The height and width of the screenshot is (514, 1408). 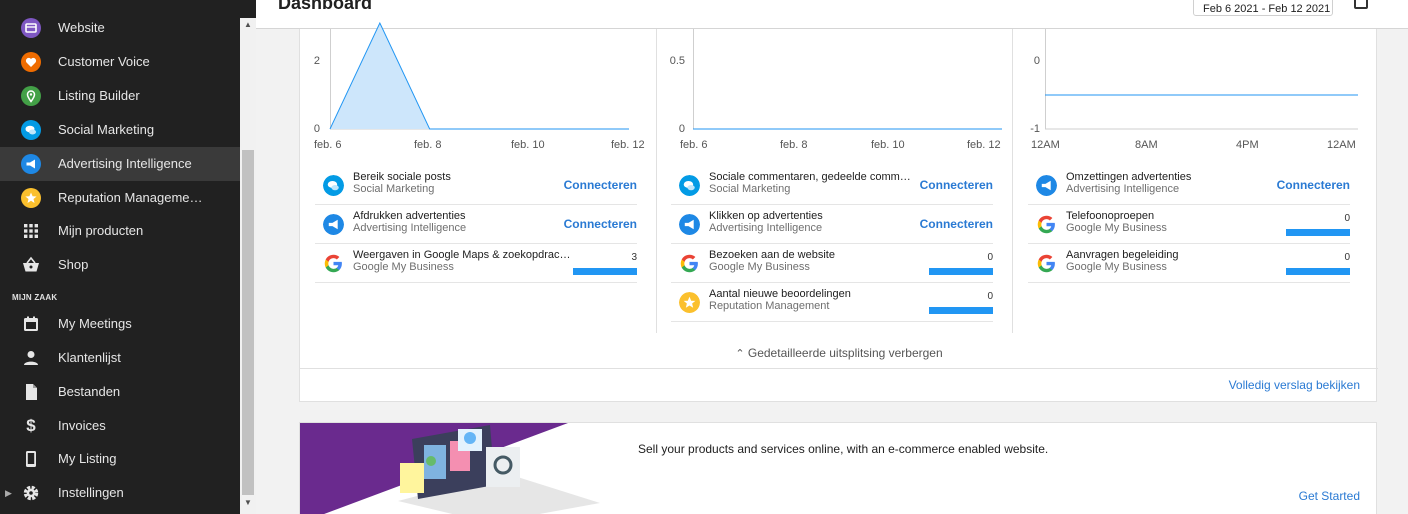 I want to click on scroll-up-icon: ▲, so click(x=248, y=25).